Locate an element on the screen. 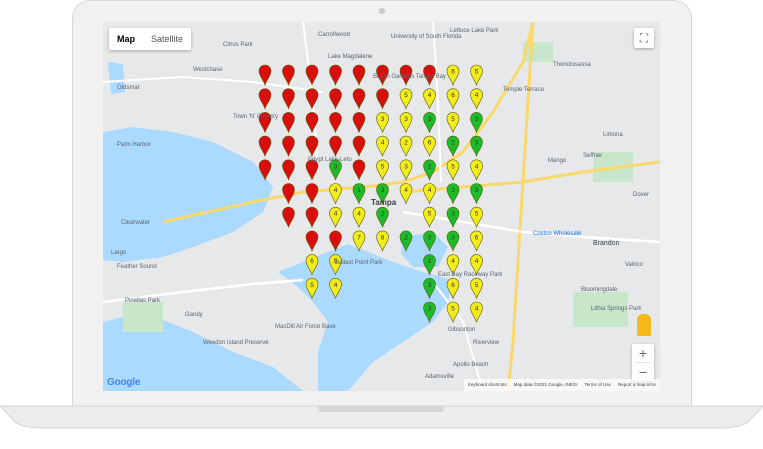  place-label: Citrus Park is located at coordinates (238, 45).